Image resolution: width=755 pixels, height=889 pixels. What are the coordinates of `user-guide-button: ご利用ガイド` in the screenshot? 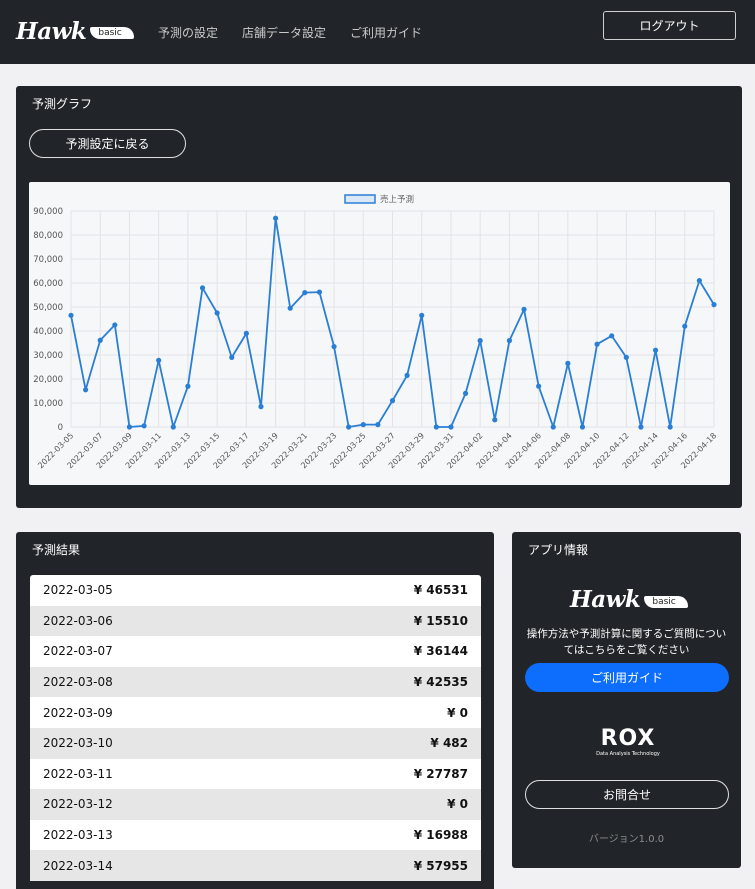 It's located at (627, 677).